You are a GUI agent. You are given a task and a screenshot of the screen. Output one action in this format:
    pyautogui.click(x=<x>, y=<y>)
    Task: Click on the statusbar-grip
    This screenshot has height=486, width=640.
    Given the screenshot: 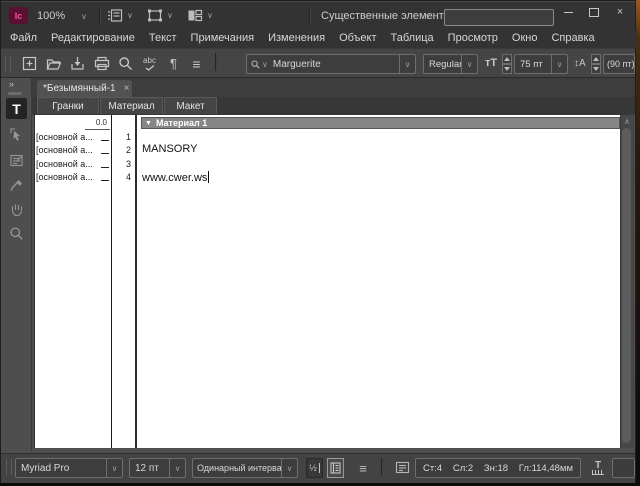 What is the action you would take?
    pyautogui.click(x=9, y=467)
    